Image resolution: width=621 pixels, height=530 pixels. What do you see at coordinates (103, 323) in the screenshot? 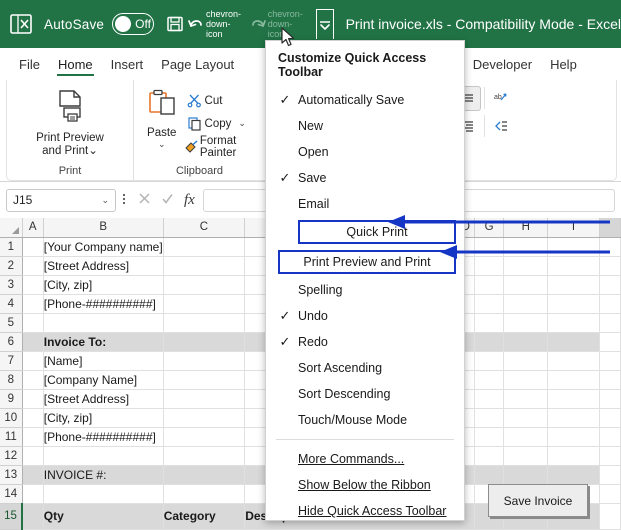
I see `cell-b5` at bounding box center [103, 323].